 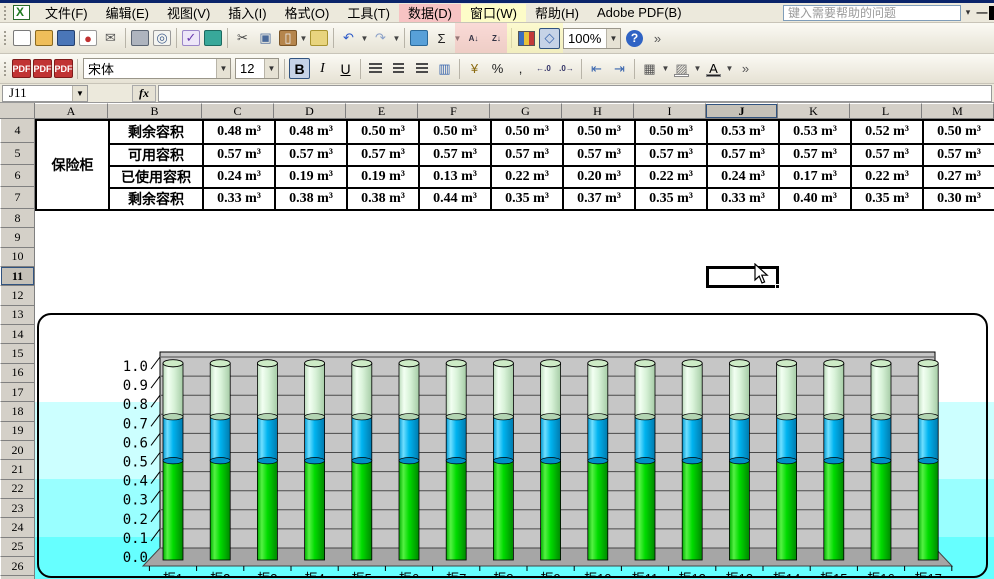 What do you see at coordinates (63, 68) in the screenshot?
I see `pdf-review-icon: PDF` at bounding box center [63, 68].